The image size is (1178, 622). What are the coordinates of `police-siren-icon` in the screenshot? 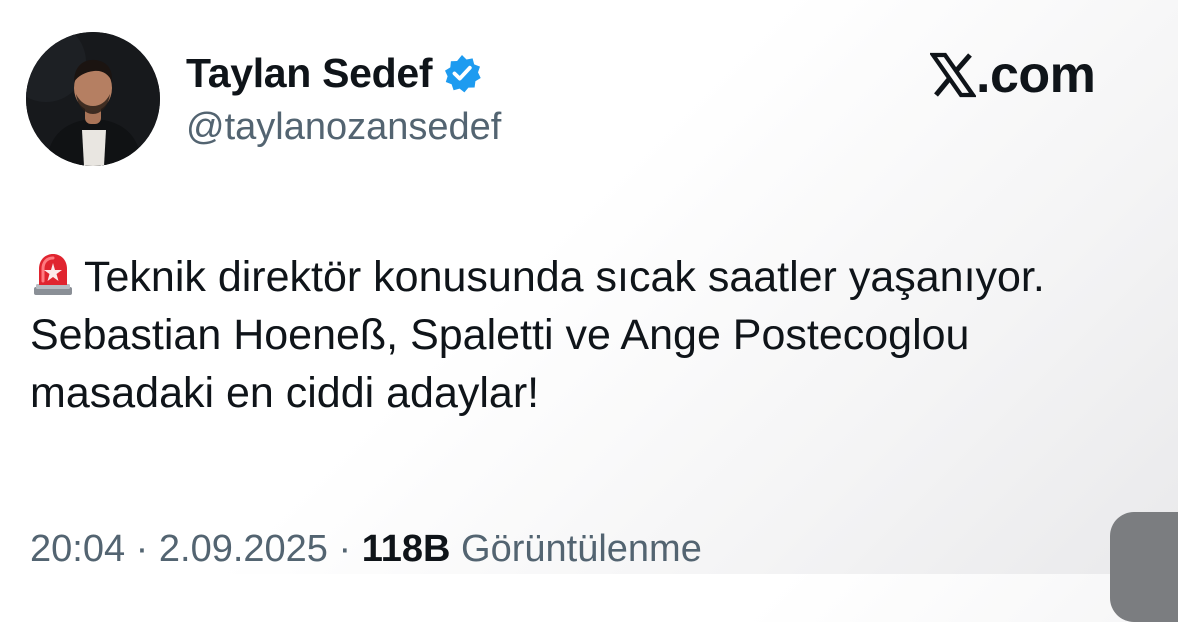 It's located at (53, 274).